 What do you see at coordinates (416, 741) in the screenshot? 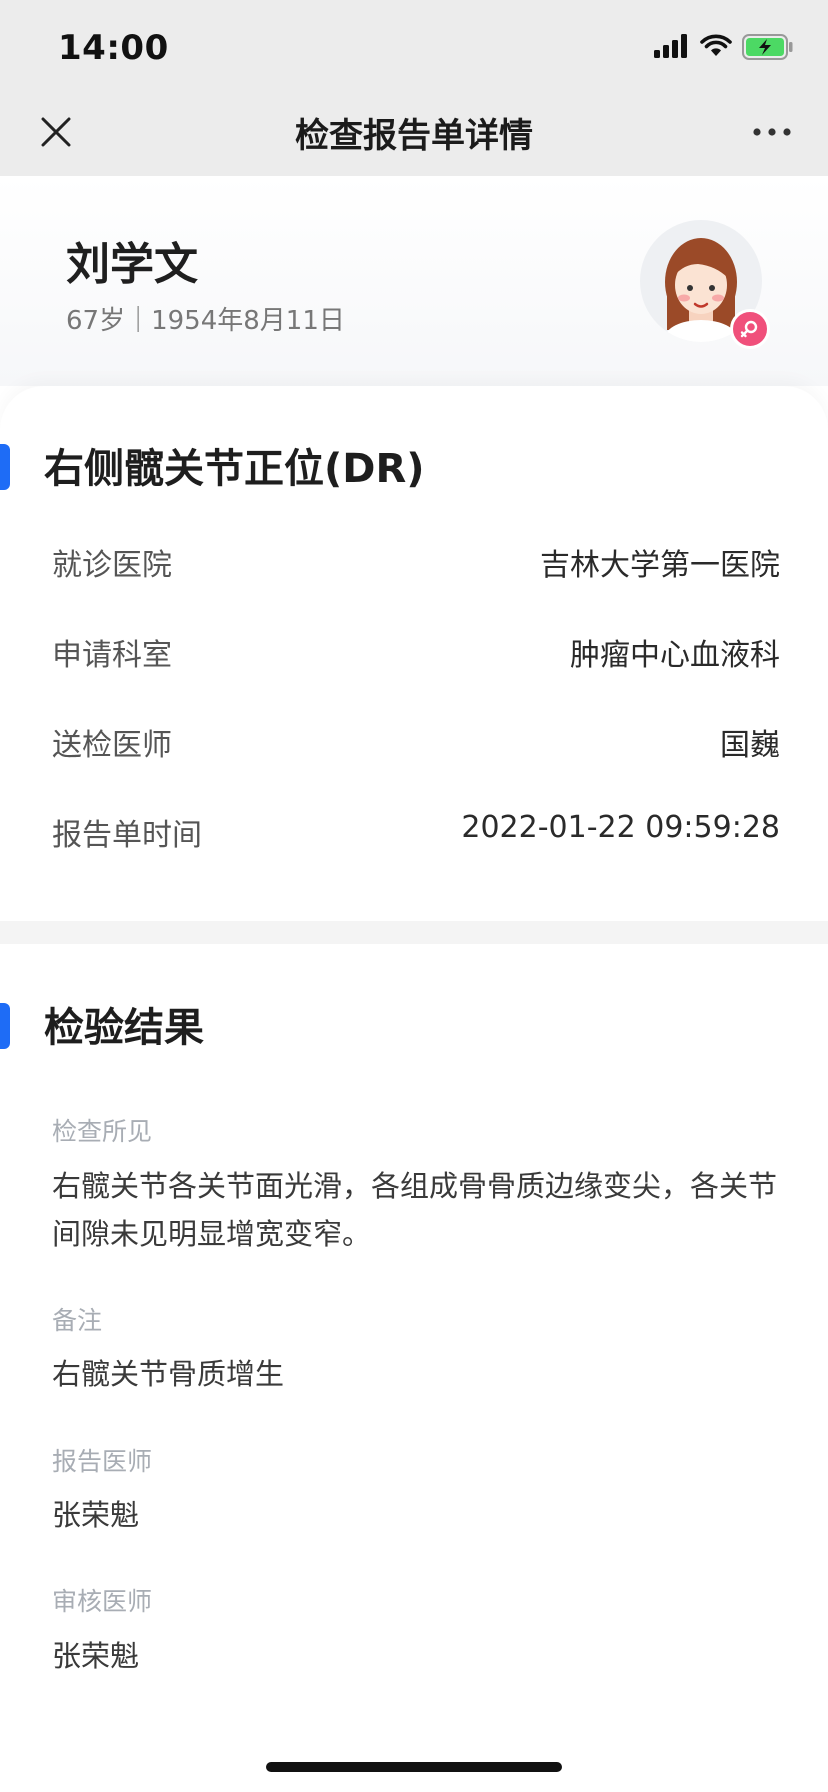
I see `info-row-doctor: 送检医师 国巍` at bounding box center [416, 741].